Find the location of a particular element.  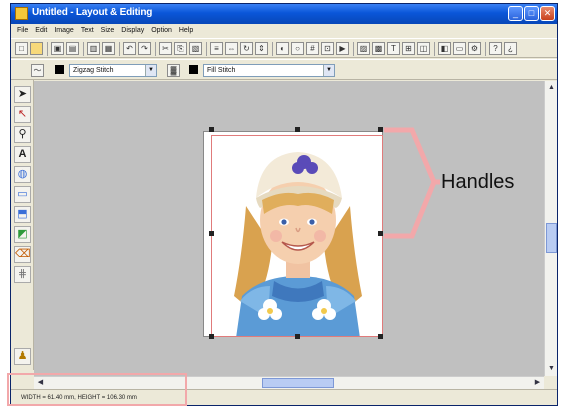

handles-callout-bracket is located at coordinates (412, 183).